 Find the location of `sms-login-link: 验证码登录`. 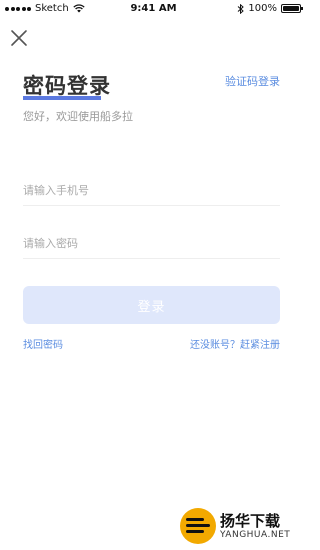

sms-login-link: 验证码登录 is located at coordinates (252, 81).